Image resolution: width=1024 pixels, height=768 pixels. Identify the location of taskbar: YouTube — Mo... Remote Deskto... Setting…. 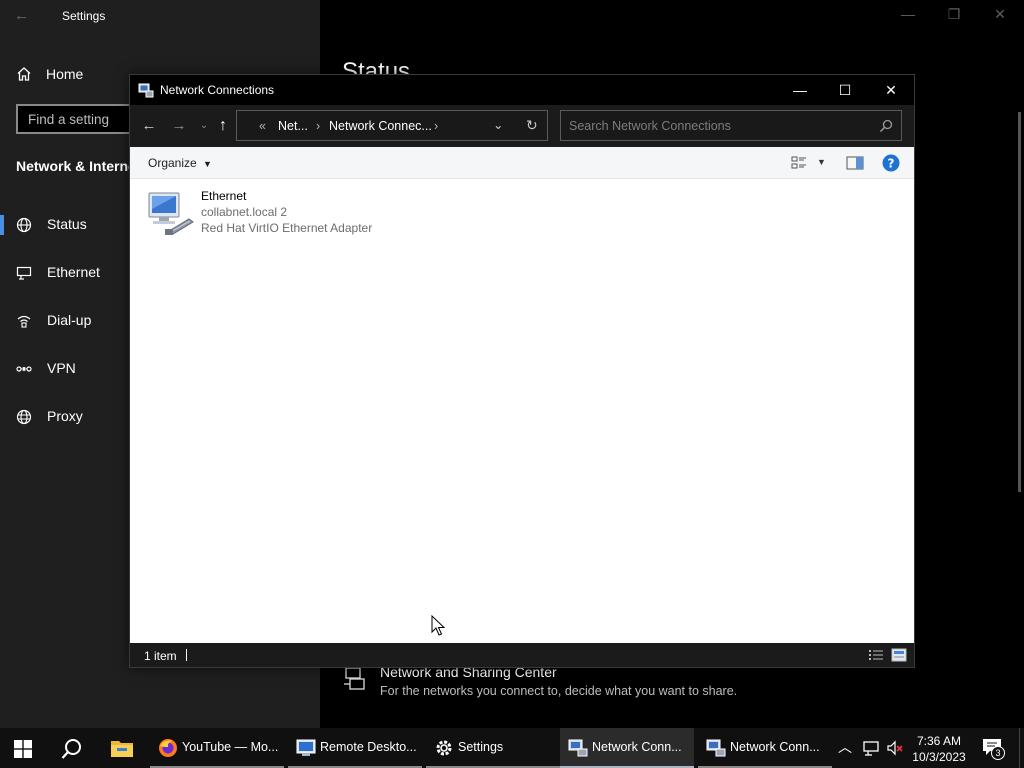
(512, 748).